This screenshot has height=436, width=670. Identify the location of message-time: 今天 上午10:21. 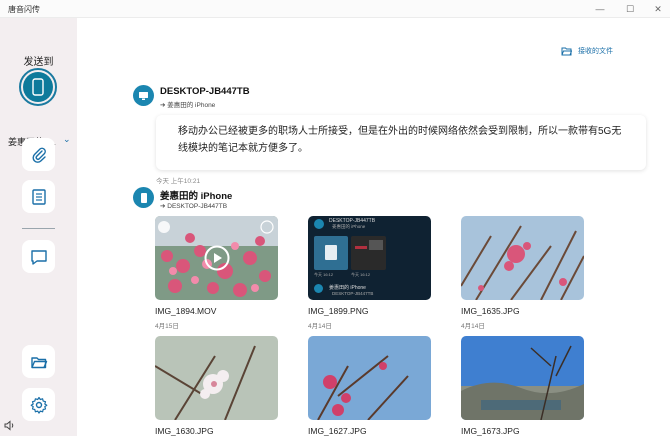
(178, 181).